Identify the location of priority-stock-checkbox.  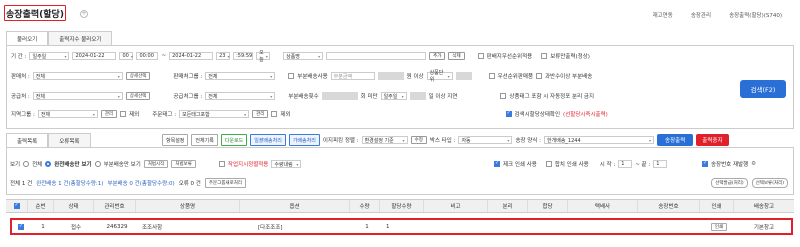
(491, 76).